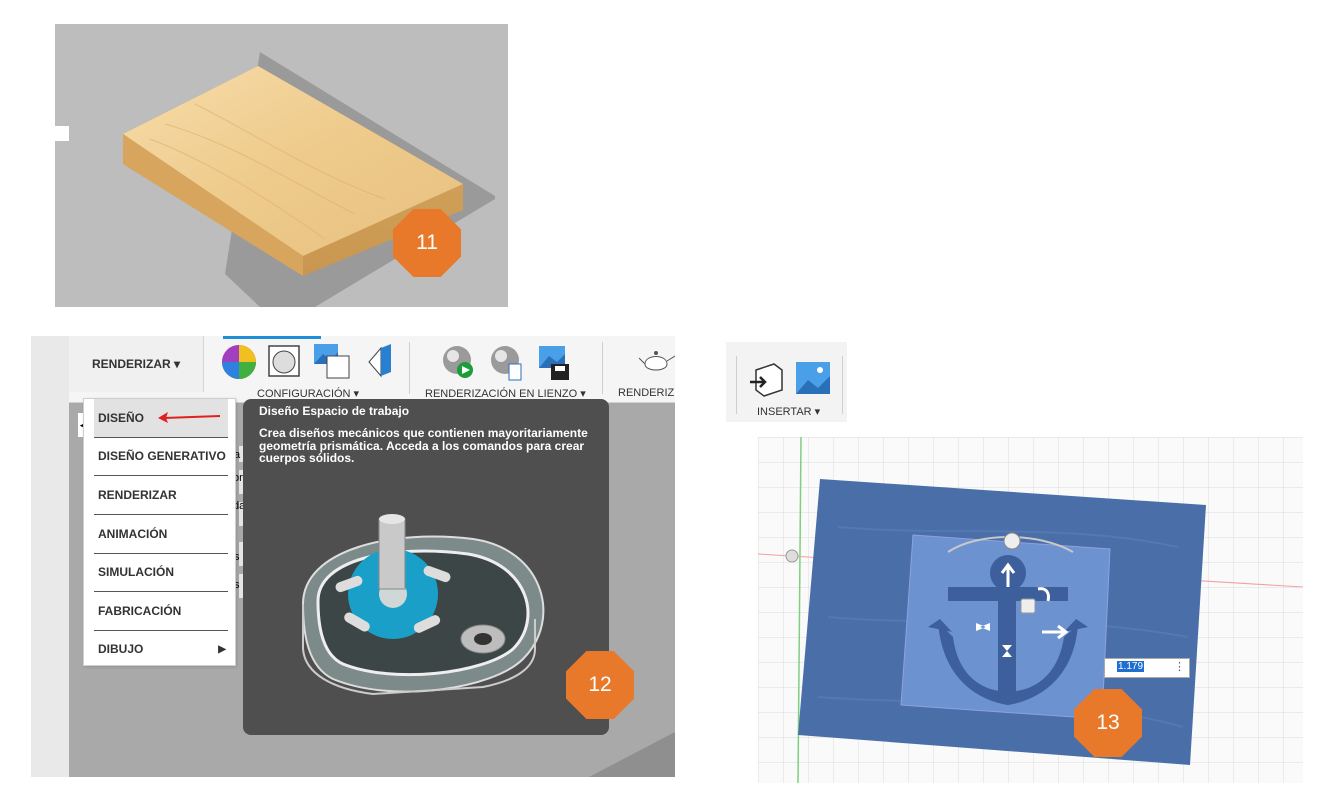 The image size is (1326, 796). I want to click on insert-icons, so click(790, 379).